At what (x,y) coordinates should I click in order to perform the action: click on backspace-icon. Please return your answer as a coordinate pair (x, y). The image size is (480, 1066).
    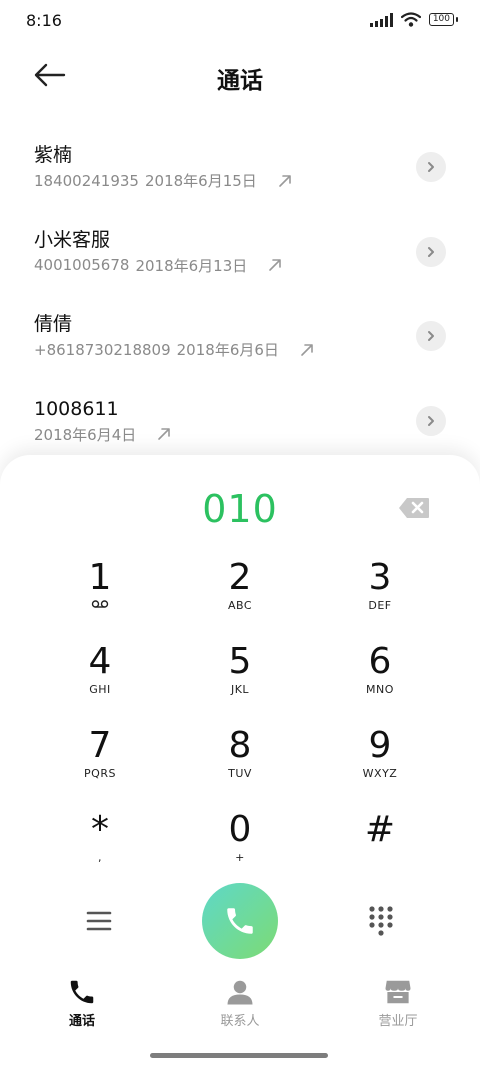
    Looking at the image, I should click on (414, 508).